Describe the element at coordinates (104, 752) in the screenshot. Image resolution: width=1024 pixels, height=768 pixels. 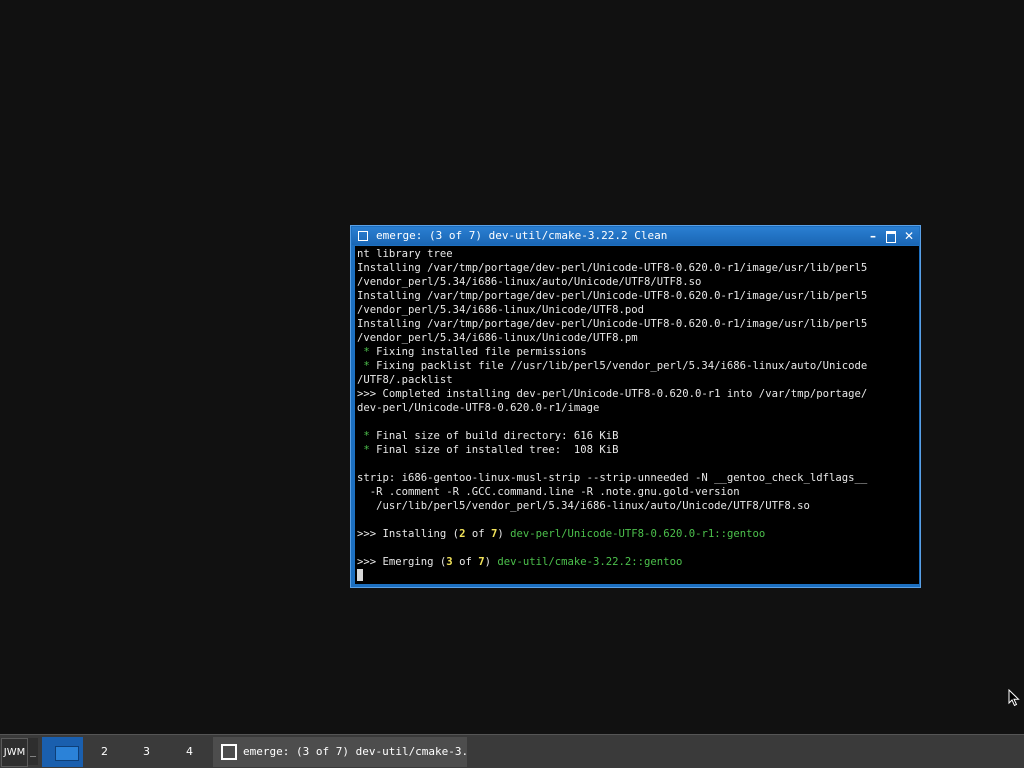
I see `desktop-pager-2: 2` at that location.